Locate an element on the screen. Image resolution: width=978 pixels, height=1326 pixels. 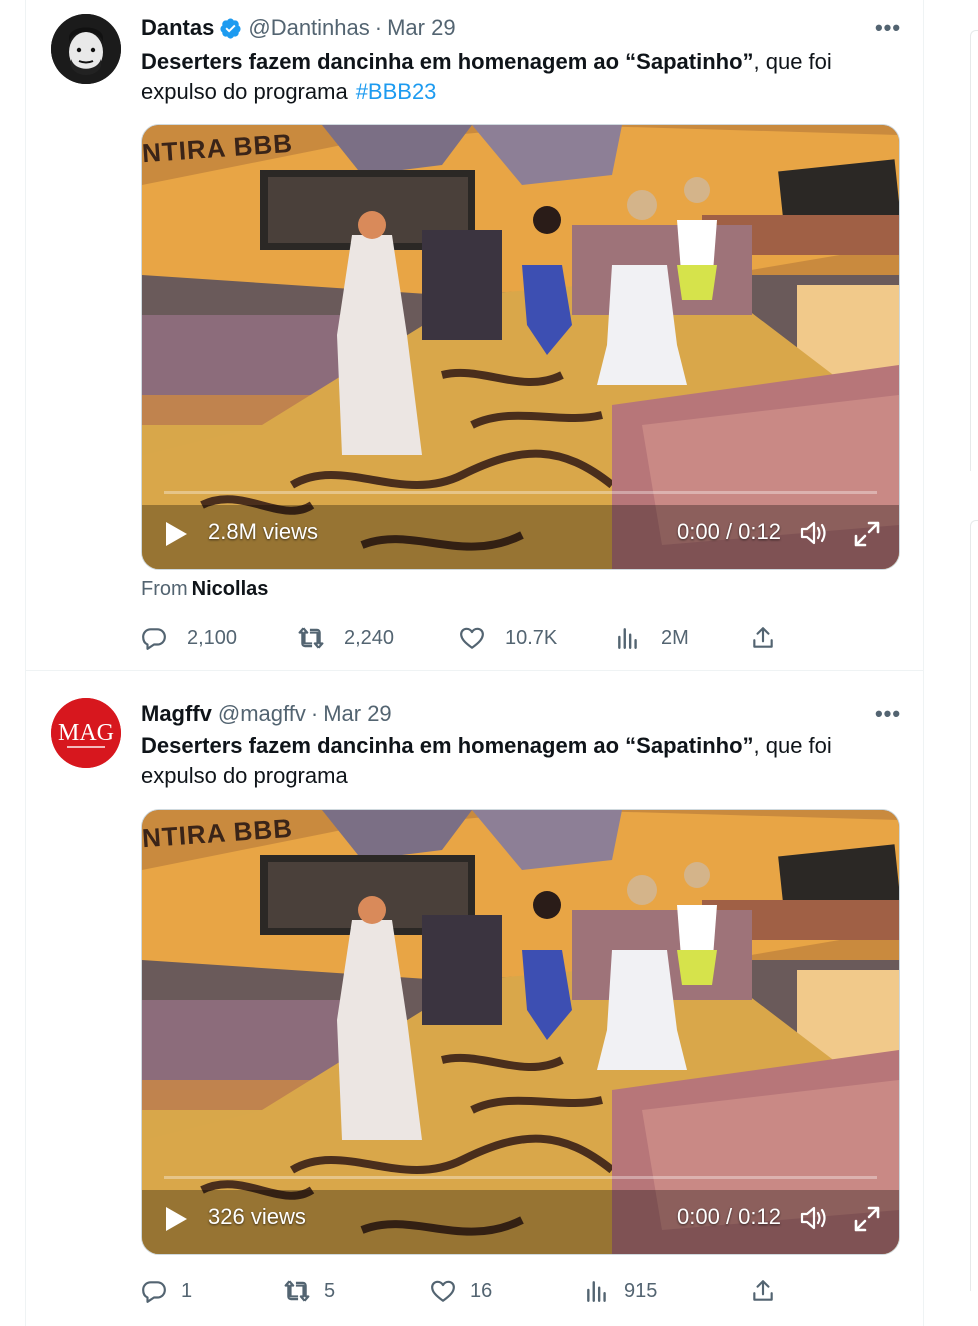
analytics-button: 915 is located at coordinates (620, 1291).